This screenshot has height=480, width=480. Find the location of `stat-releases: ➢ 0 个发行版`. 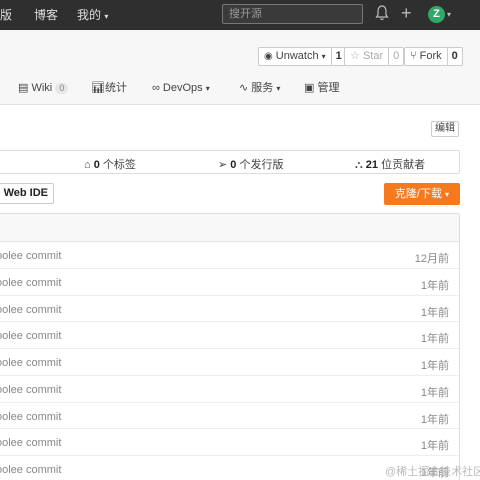

stat-releases: ➢ 0 个发行版 is located at coordinates (250, 164).